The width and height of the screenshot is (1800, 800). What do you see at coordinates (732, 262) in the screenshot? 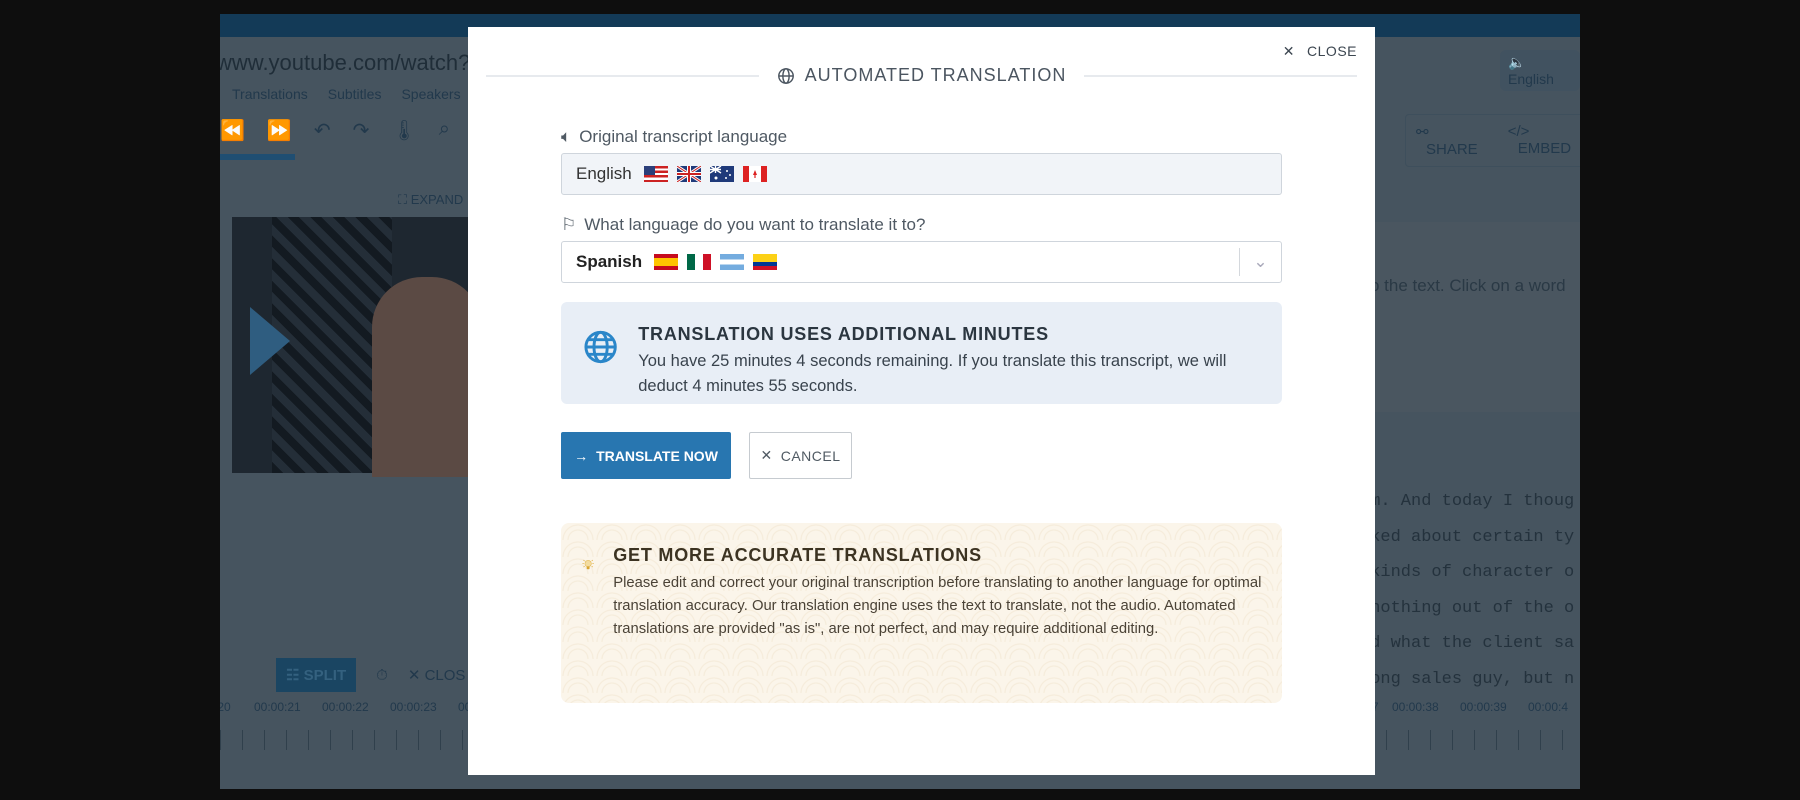
I see `ar-flag-icon` at bounding box center [732, 262].